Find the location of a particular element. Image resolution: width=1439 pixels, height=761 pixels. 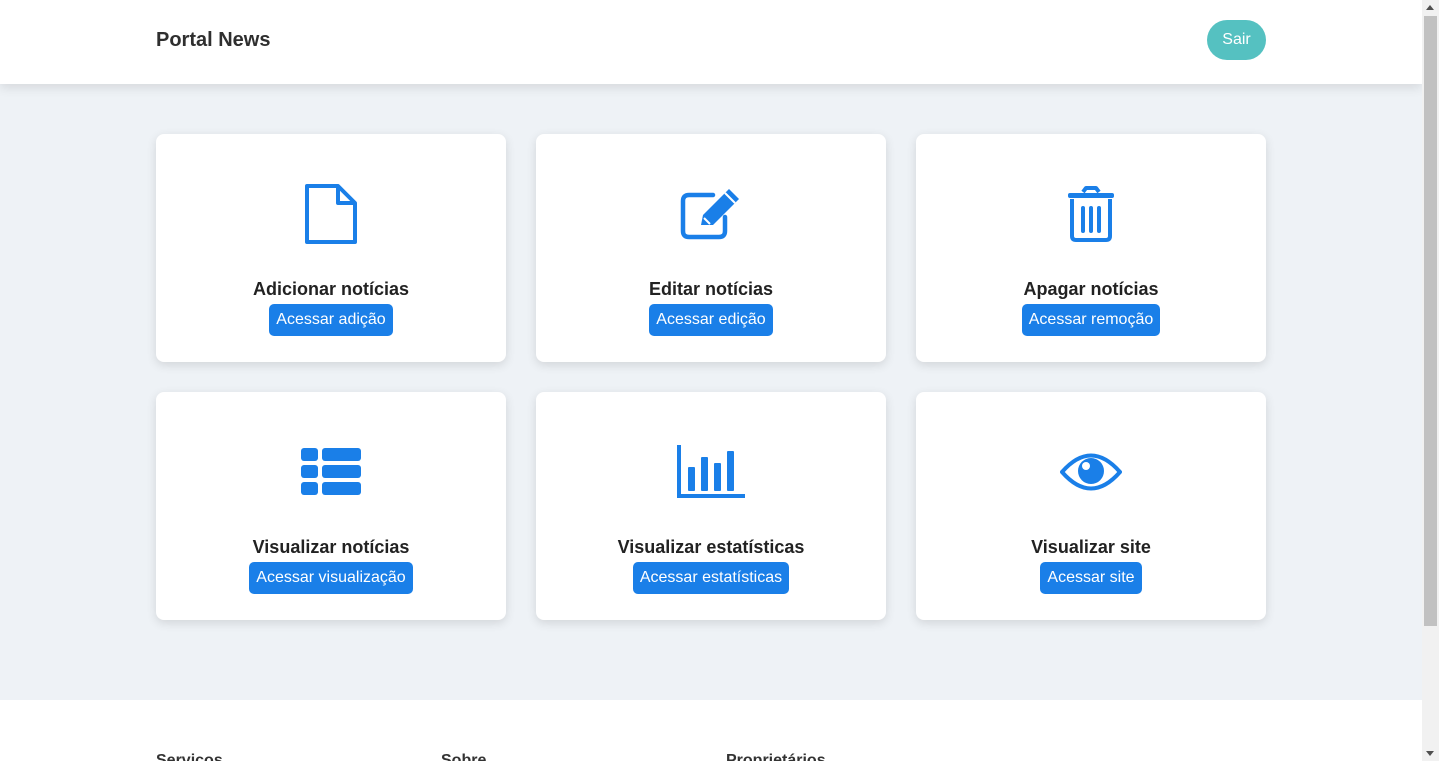

navbar: Portal News Sair is located at coordinates (711, 42).